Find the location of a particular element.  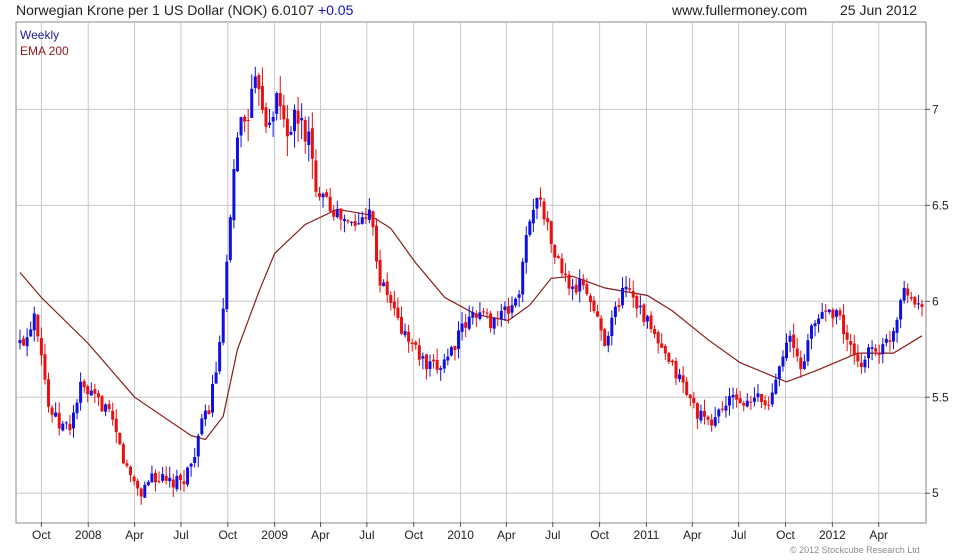

legend-weekly: Weekly is located at coordinates (40, 35).